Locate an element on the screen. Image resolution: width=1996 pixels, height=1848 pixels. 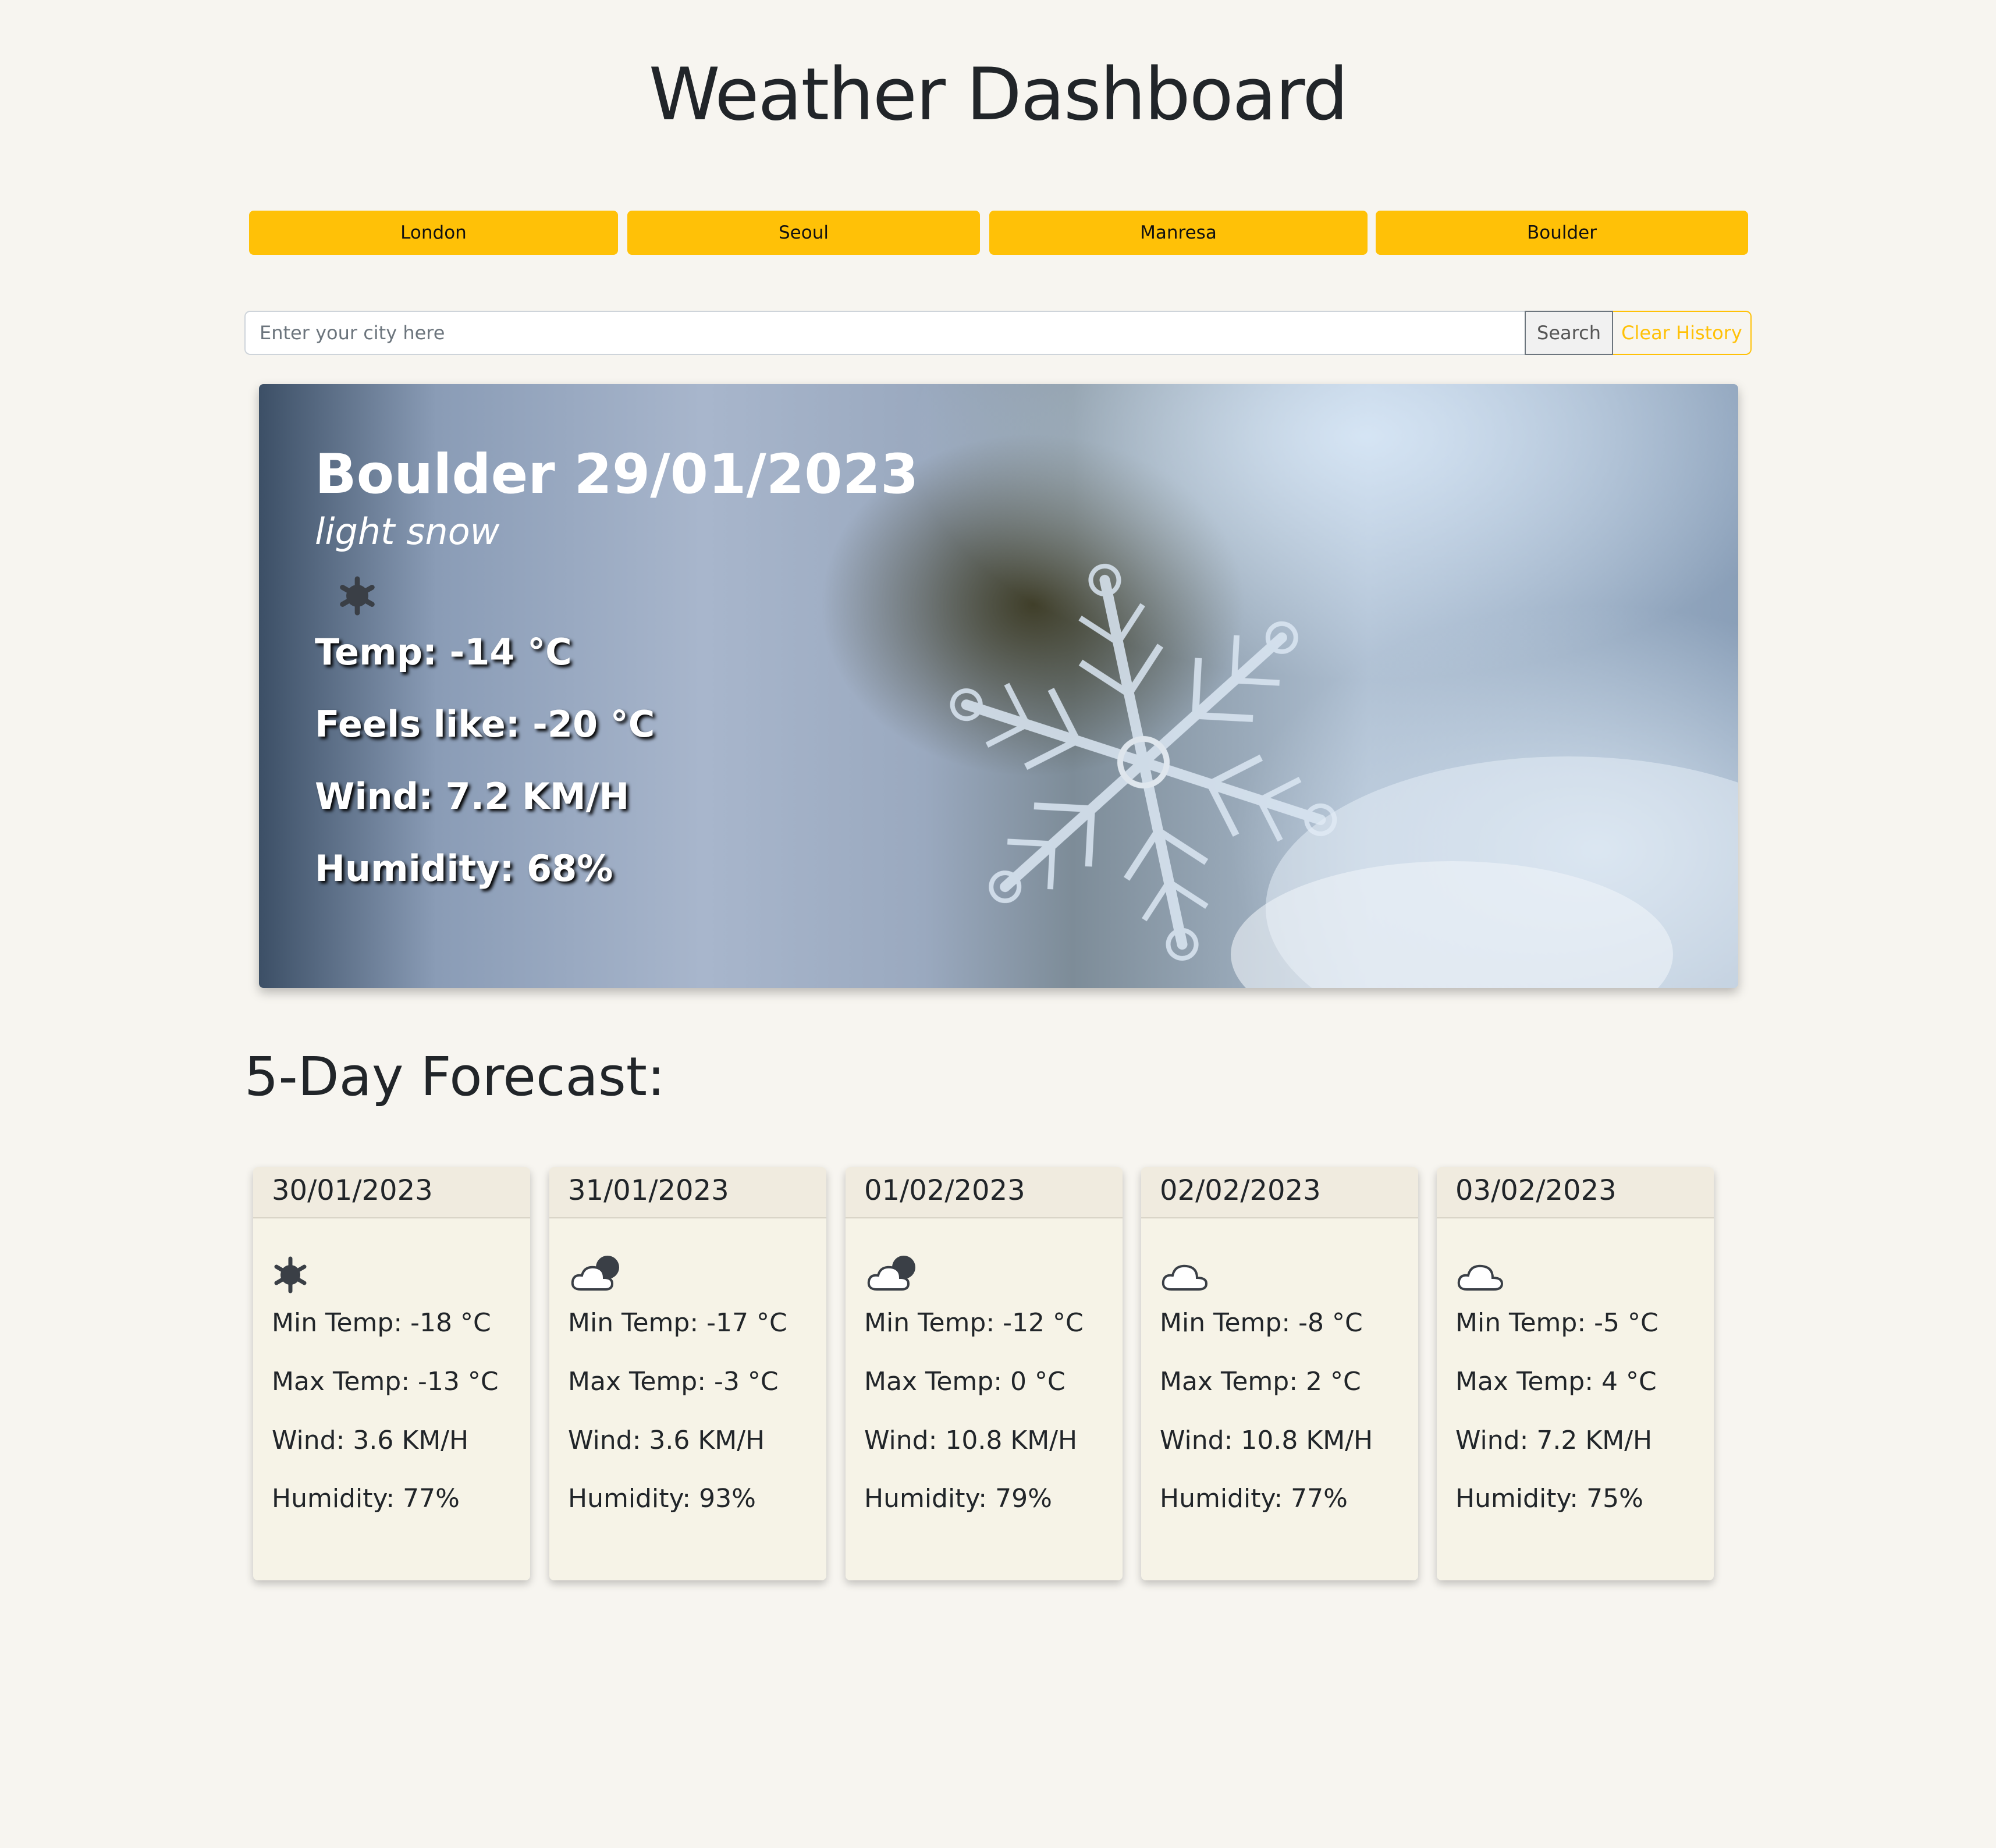
forecast-max-temp: Max Temp: 2 °C is located at coordinates (1260, 1381).